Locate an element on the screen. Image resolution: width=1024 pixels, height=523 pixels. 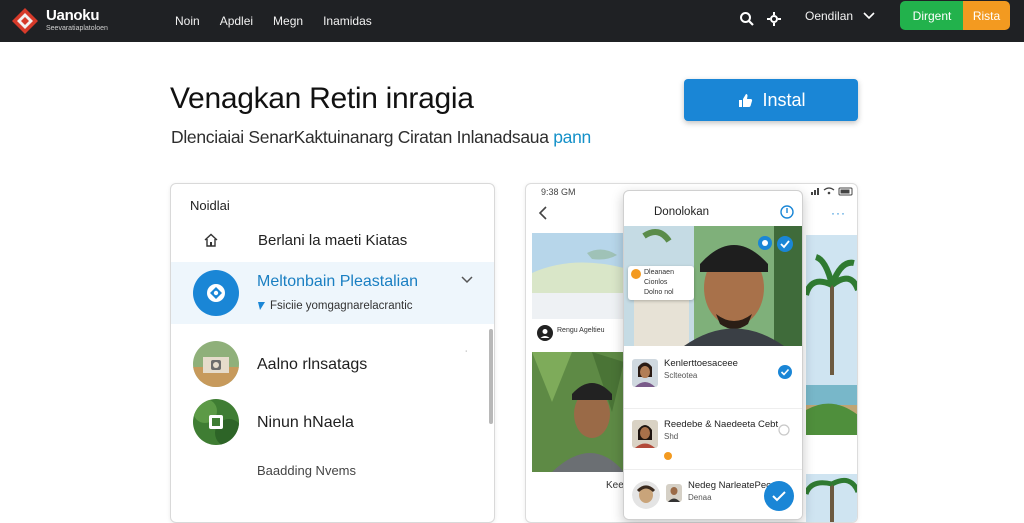
search-icon is located at coordinates (747, 19).